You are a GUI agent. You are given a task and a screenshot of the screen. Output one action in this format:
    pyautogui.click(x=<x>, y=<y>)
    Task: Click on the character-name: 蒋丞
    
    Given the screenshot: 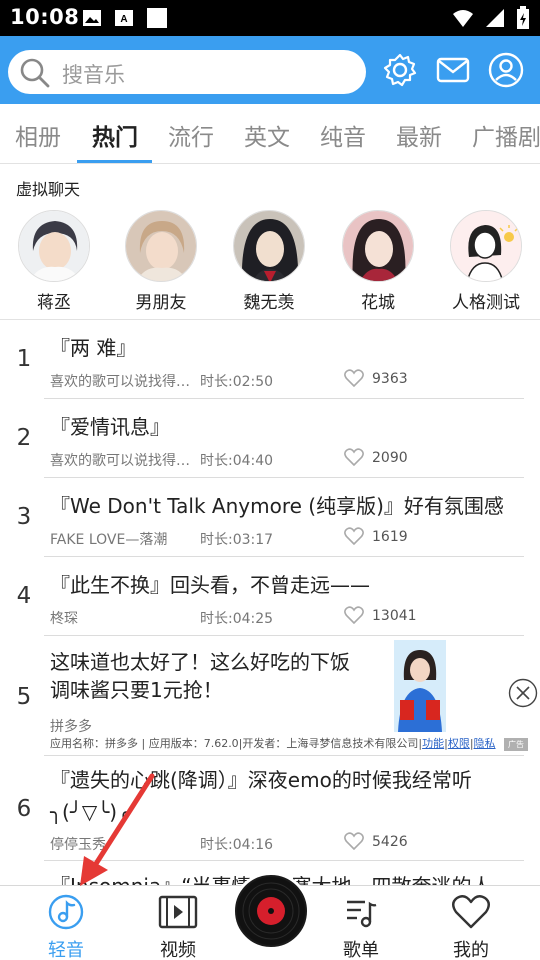 What is the action you would take?
    pyautogui.click(x=54, y=303)
    